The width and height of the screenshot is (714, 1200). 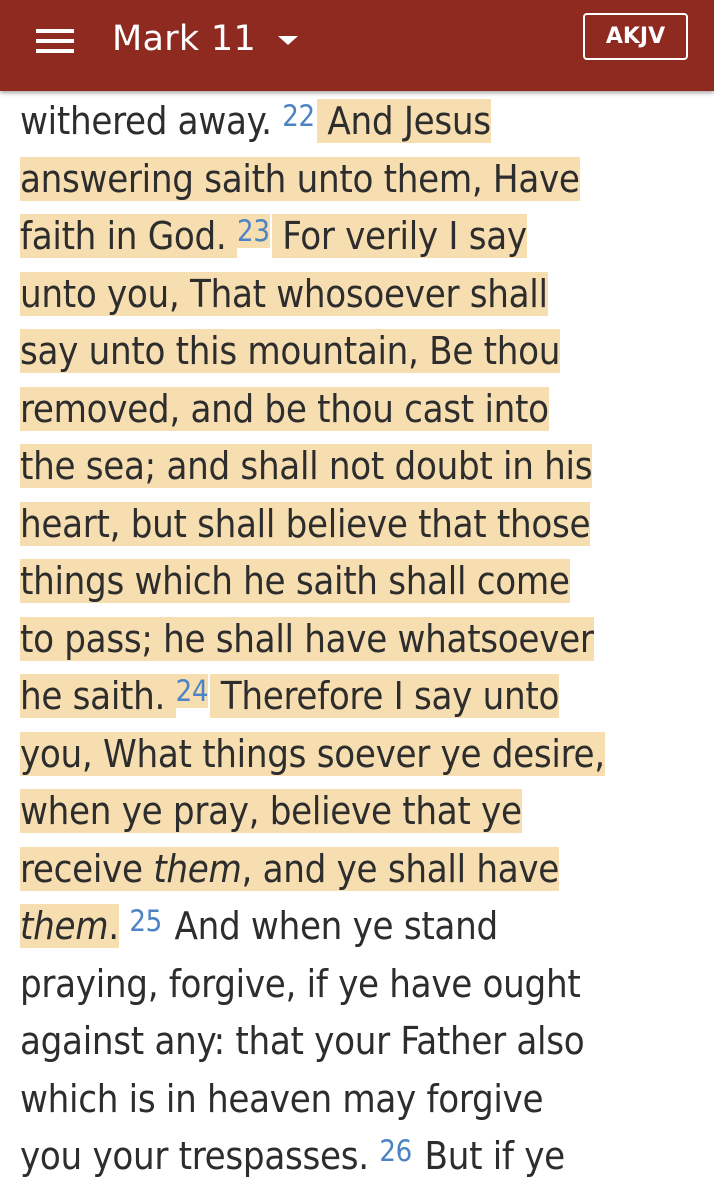 What do you see at coordinates (124, 926) in the screenshot?
I see `verse-text` at bounding box center [124, 926].